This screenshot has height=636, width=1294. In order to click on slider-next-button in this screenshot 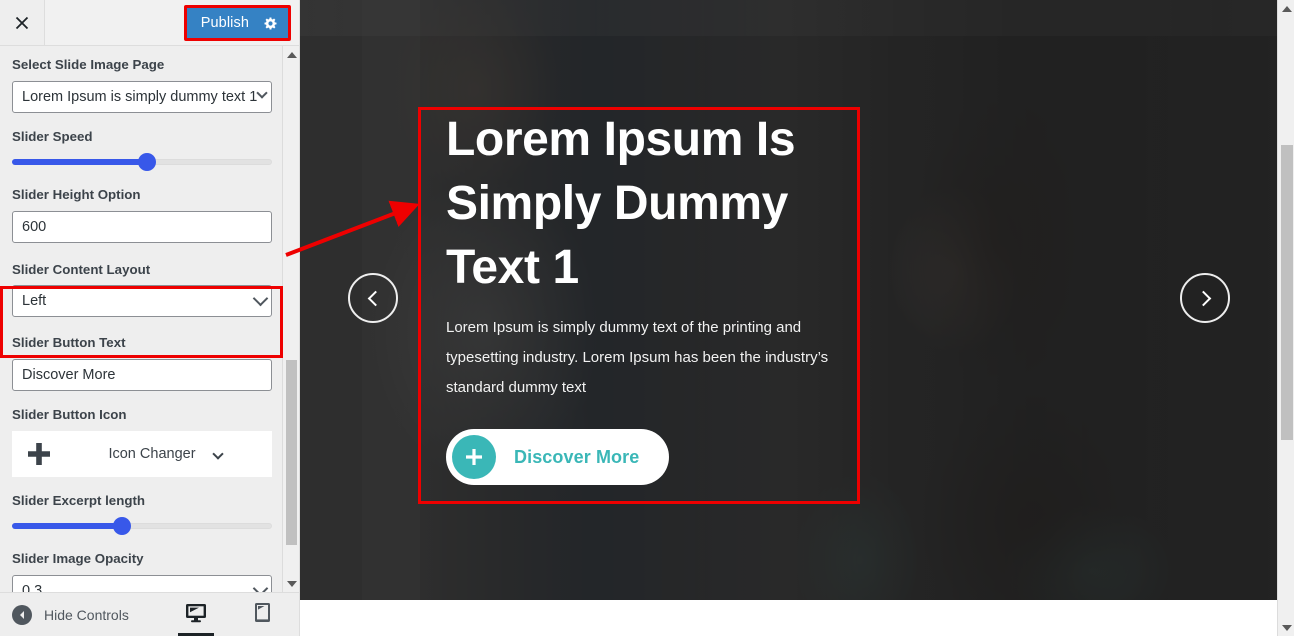, I will do `click(1205, 298)`.